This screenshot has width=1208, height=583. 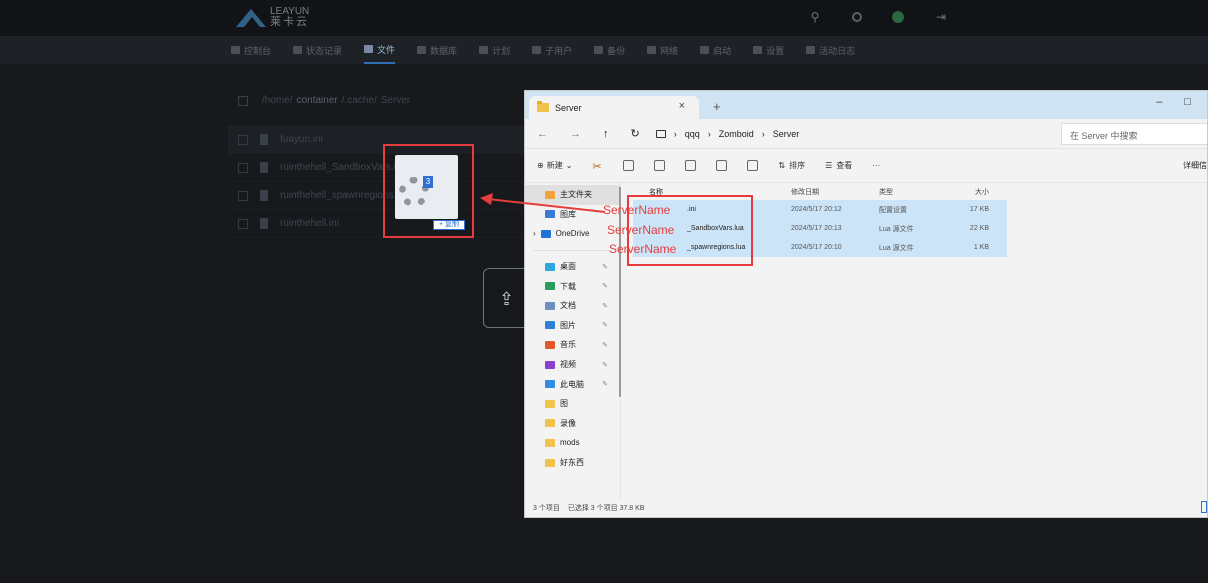 I want to click on view-toggle, so click(x=1204, y=507).